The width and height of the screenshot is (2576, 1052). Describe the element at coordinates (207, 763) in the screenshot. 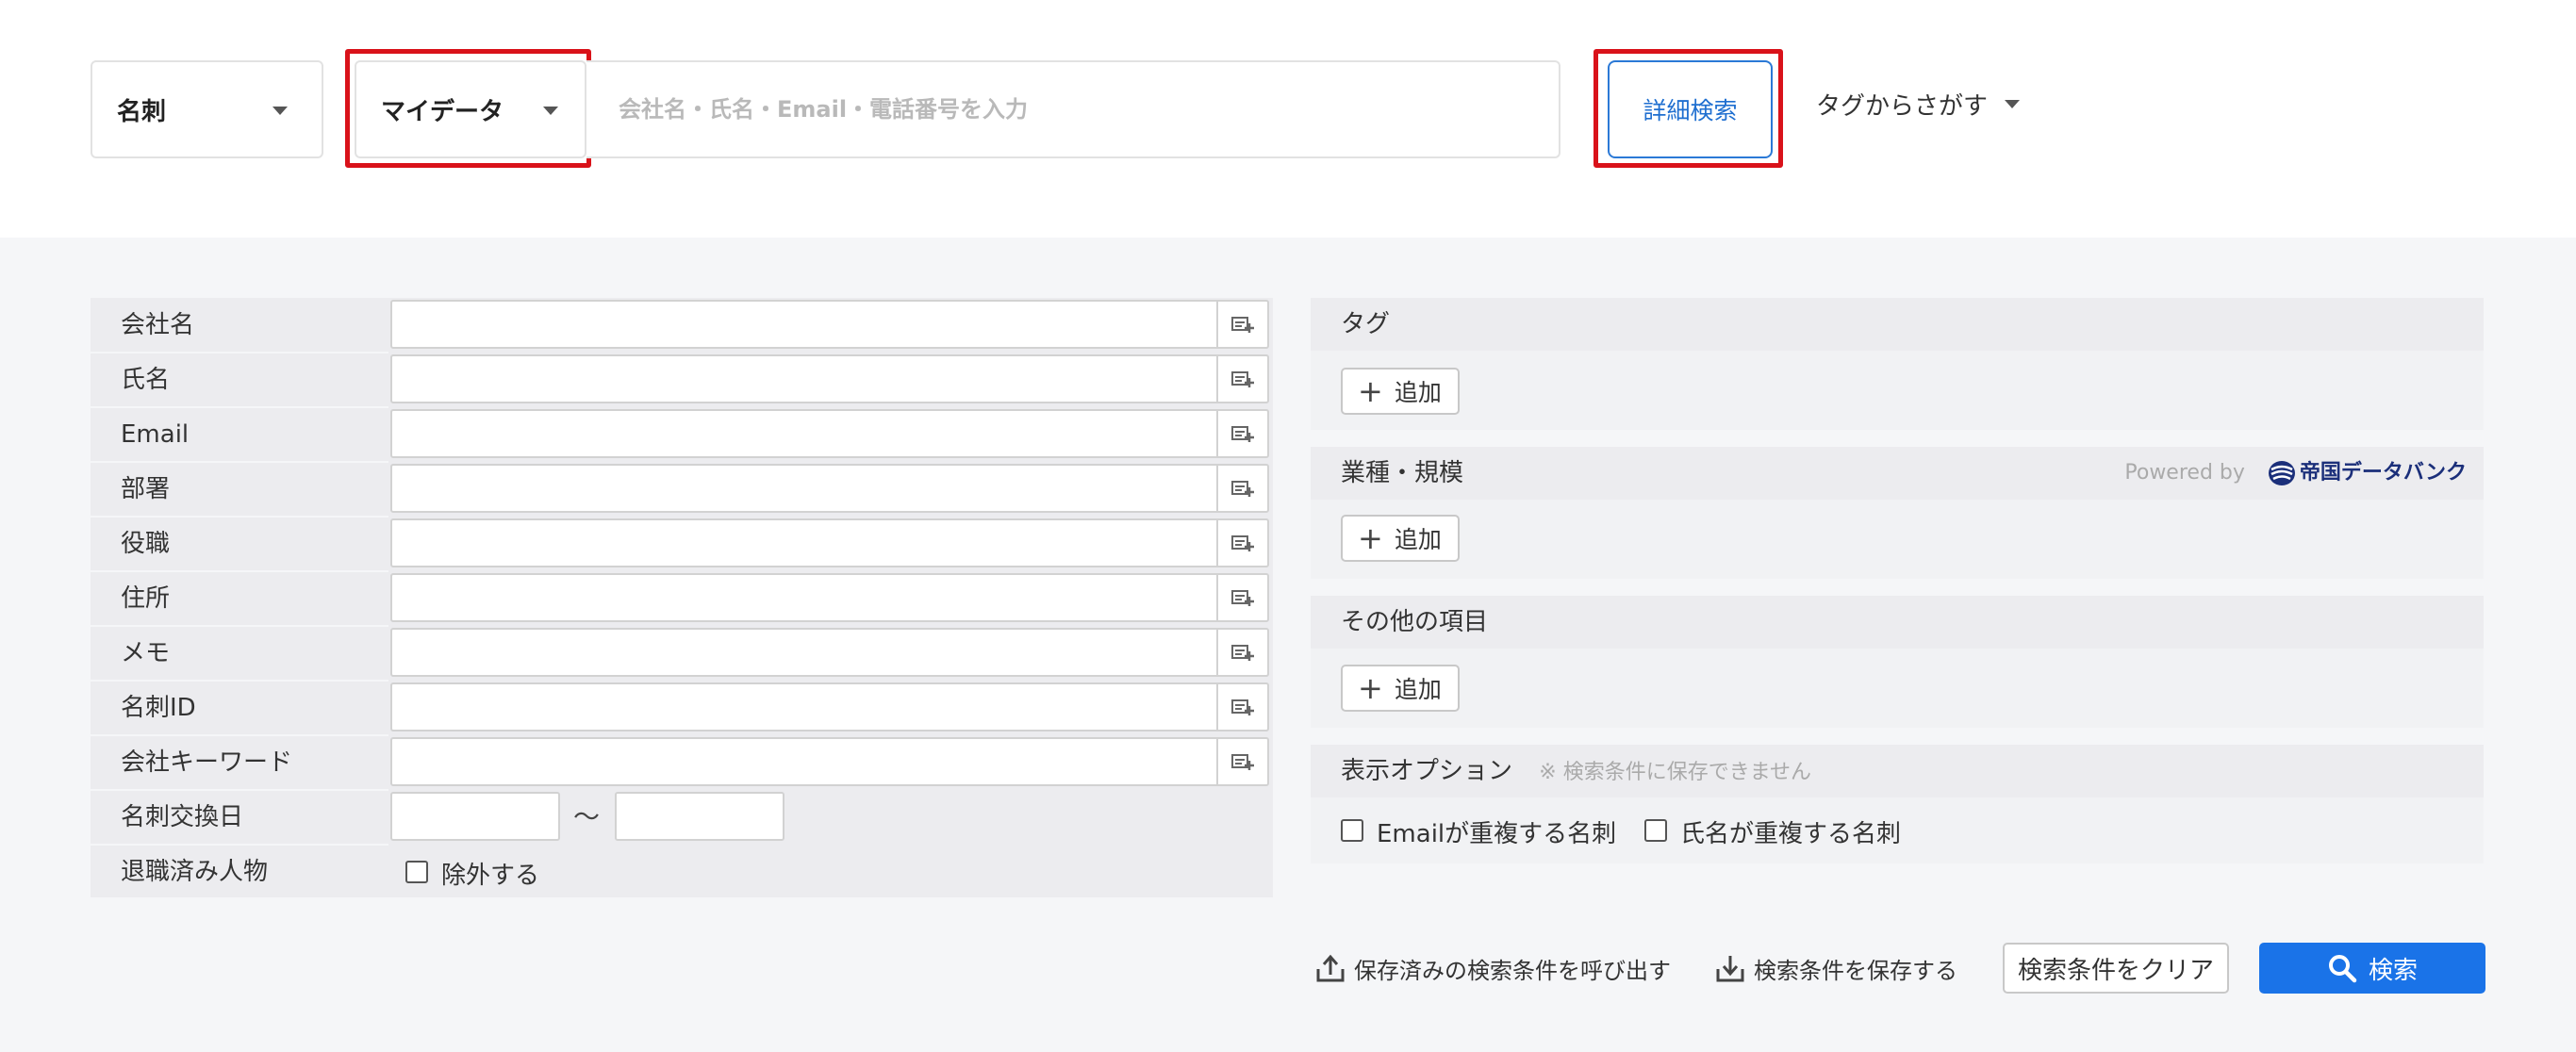

I see `field-label: 会社キーワード` at that location.